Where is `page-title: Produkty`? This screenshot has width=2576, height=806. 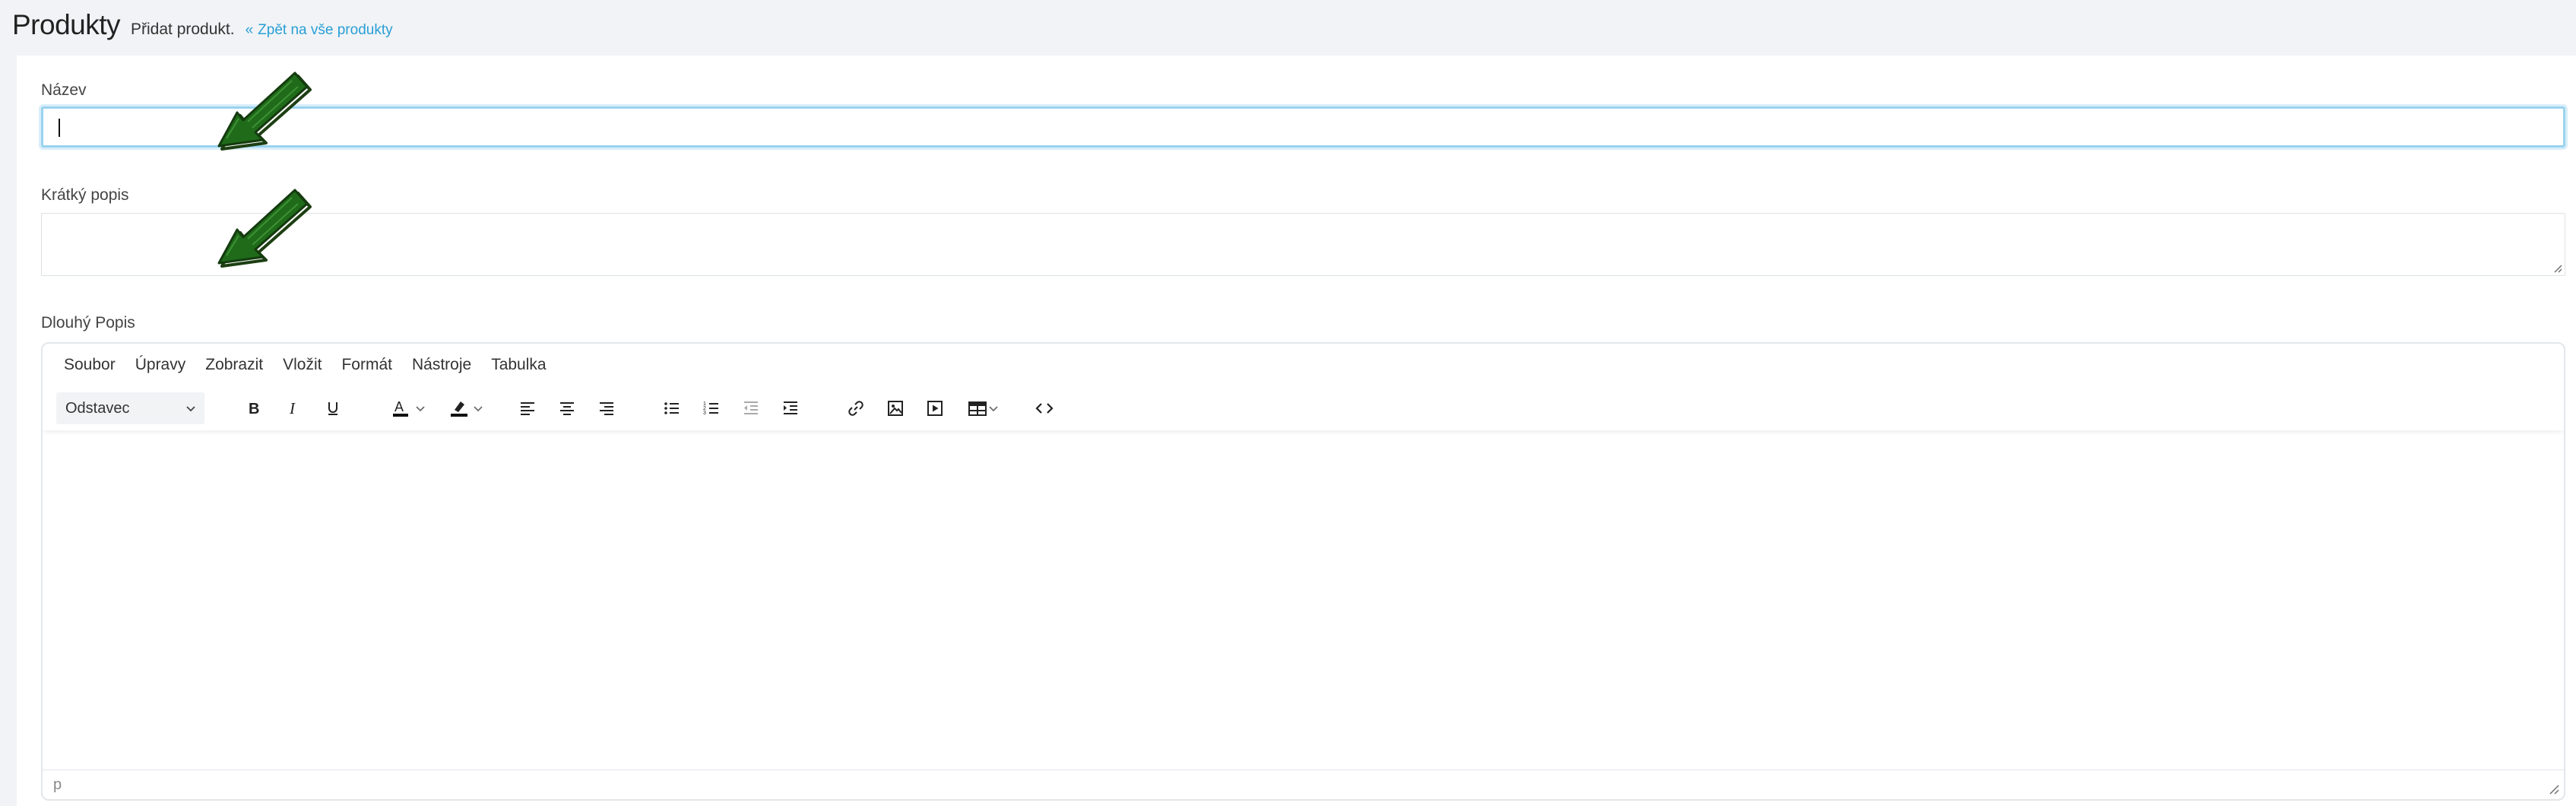
page-title: Produkty is located at coordinates (66, 24).